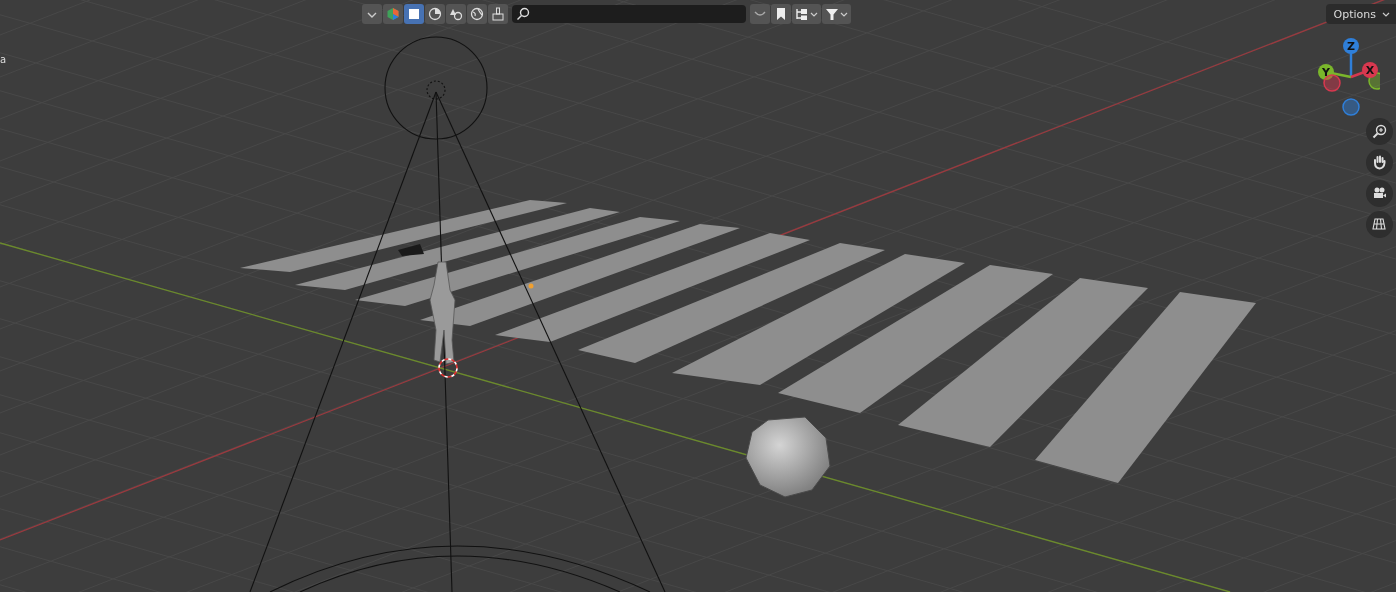 This screenshot has width=1396, height=592. I want to click on edge-text: a, so click(3, 60).